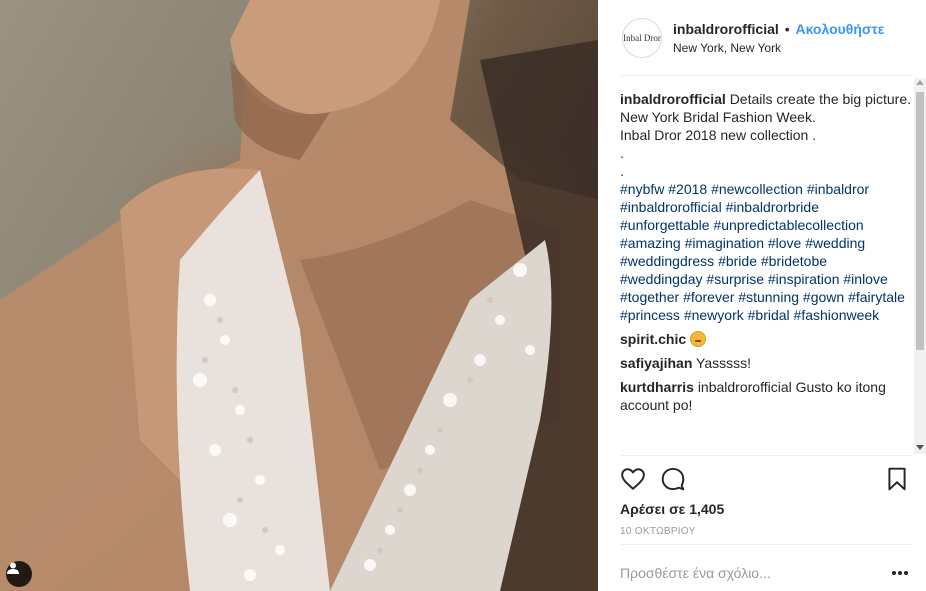 The width and height of the screenshot is (926, 591). What do you see at coordinates (656, 363) in the screenshot?
I see `comment-username: safiyajihan` at bounding box center [656, 363].